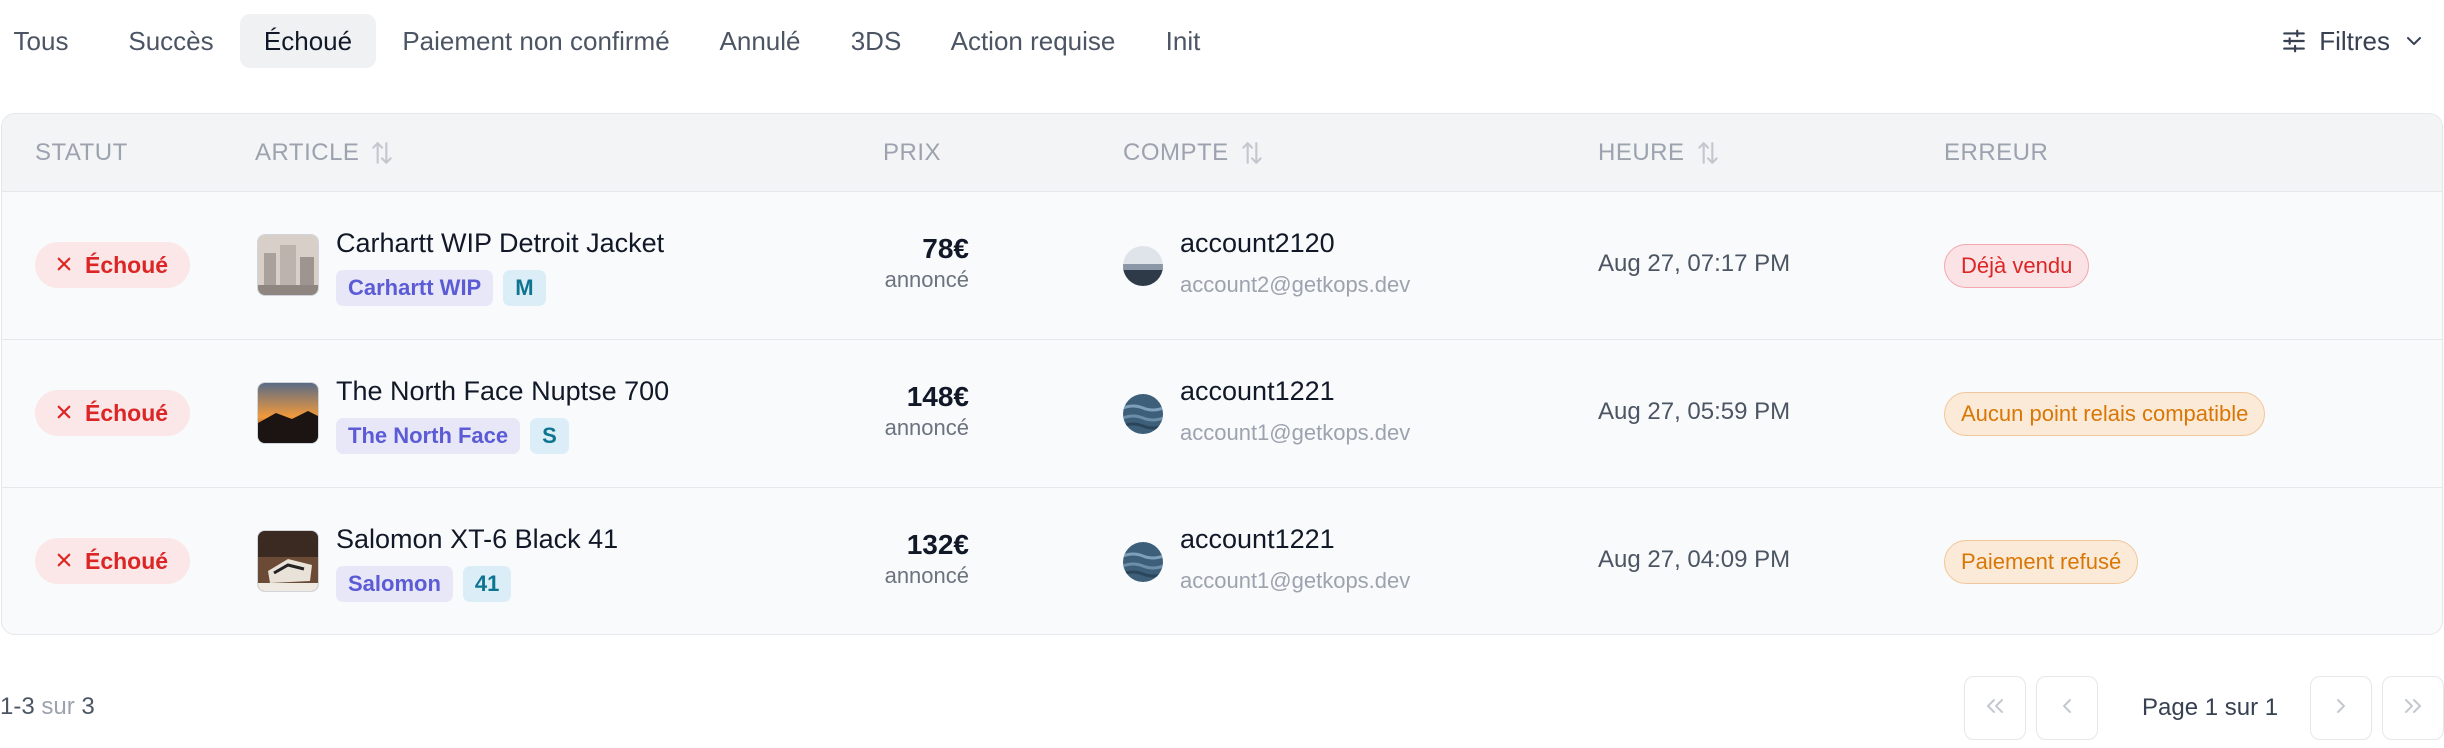 This screenshot has height=748, width=2444. Describe the element at coordinates (945, 248) in the screenshot. I see `price-value: 78€` at that location.